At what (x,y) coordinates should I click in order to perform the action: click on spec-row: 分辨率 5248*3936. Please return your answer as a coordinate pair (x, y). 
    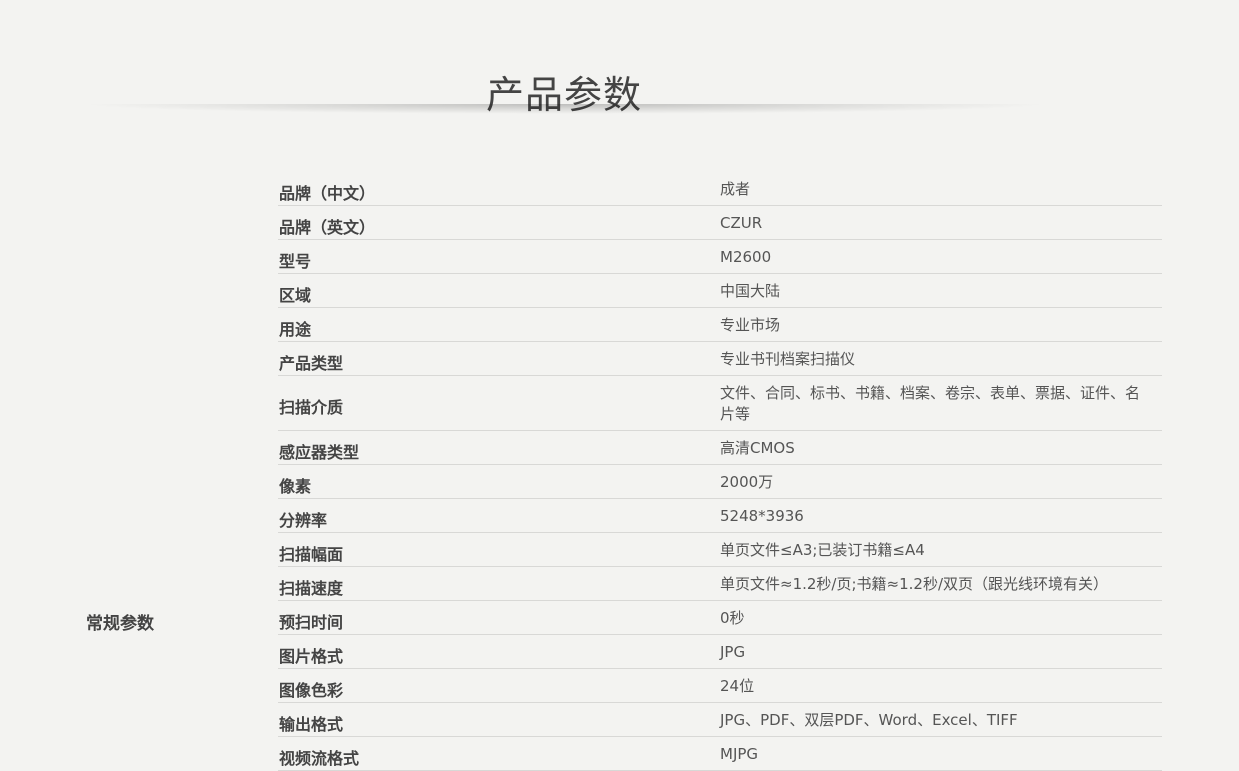
    Looking at the image, I should click on (720, 516).